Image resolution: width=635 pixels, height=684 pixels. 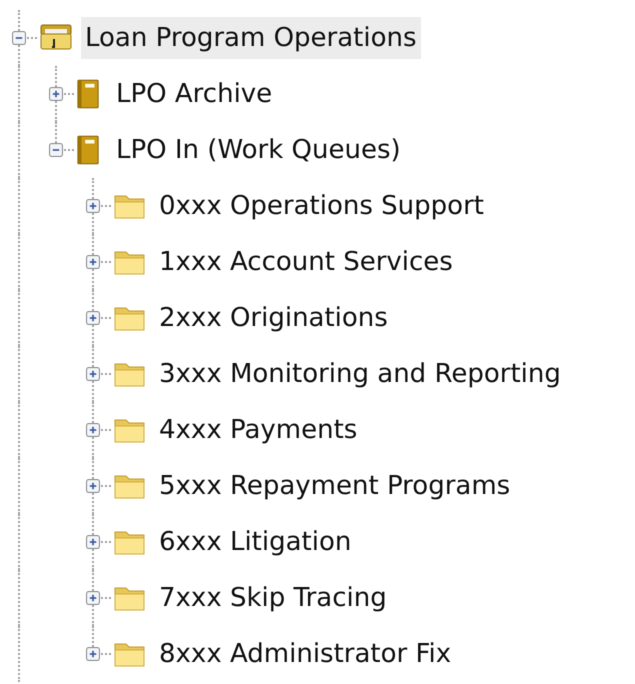 What do you see at coordinates (321, 206) in the screenshot?
I see `tree-item: 0xxx Operations Support` at bounding box center [321, 206].